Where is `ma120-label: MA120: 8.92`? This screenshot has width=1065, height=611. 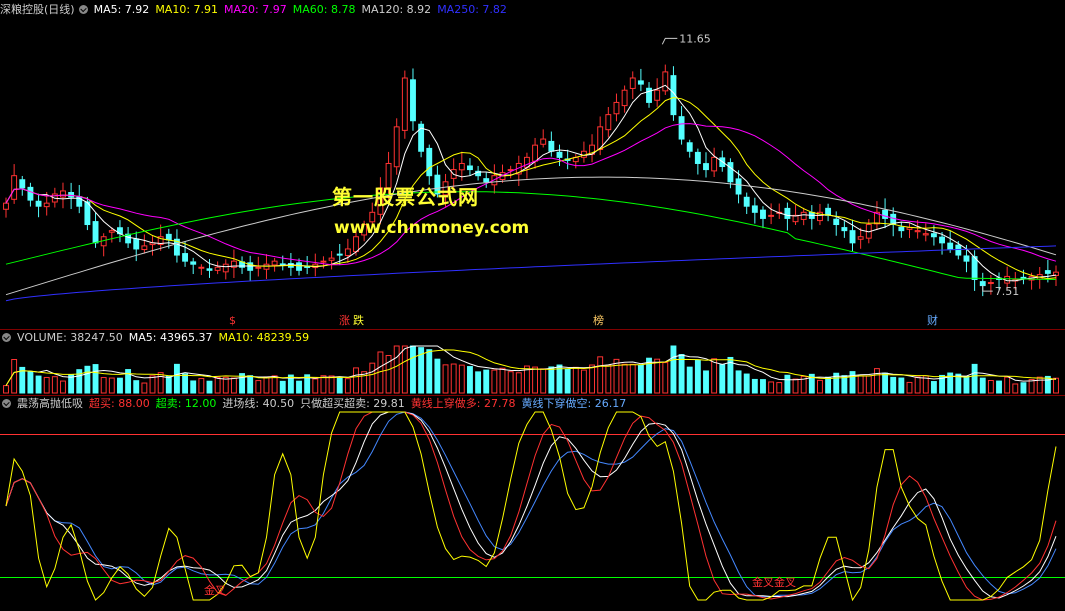 ma120-label: MA120: 8.92 is located at coordinates (396, 9).